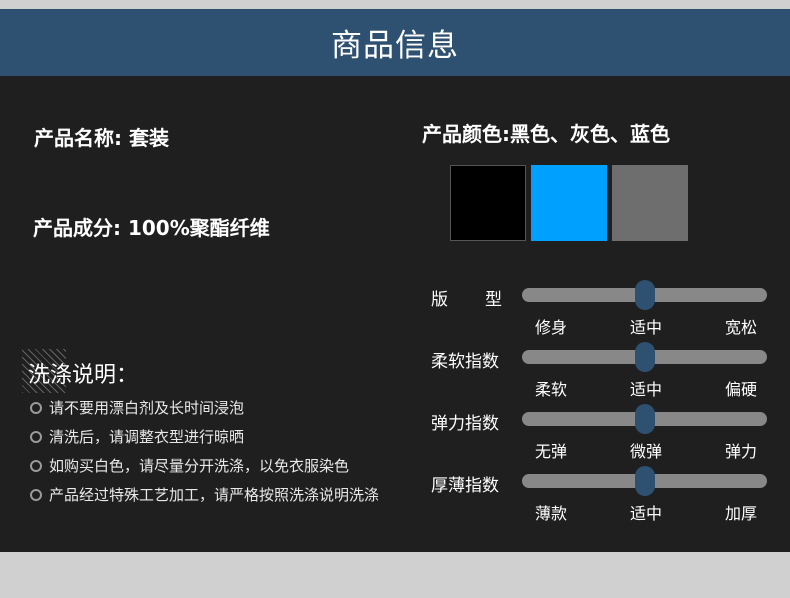 Image resolution: width=790 pixels, height=598 pixels. Describe the element at coordinates (439, 300) in the screenshot. I see `slider-label-fit-a: 版` at that location.